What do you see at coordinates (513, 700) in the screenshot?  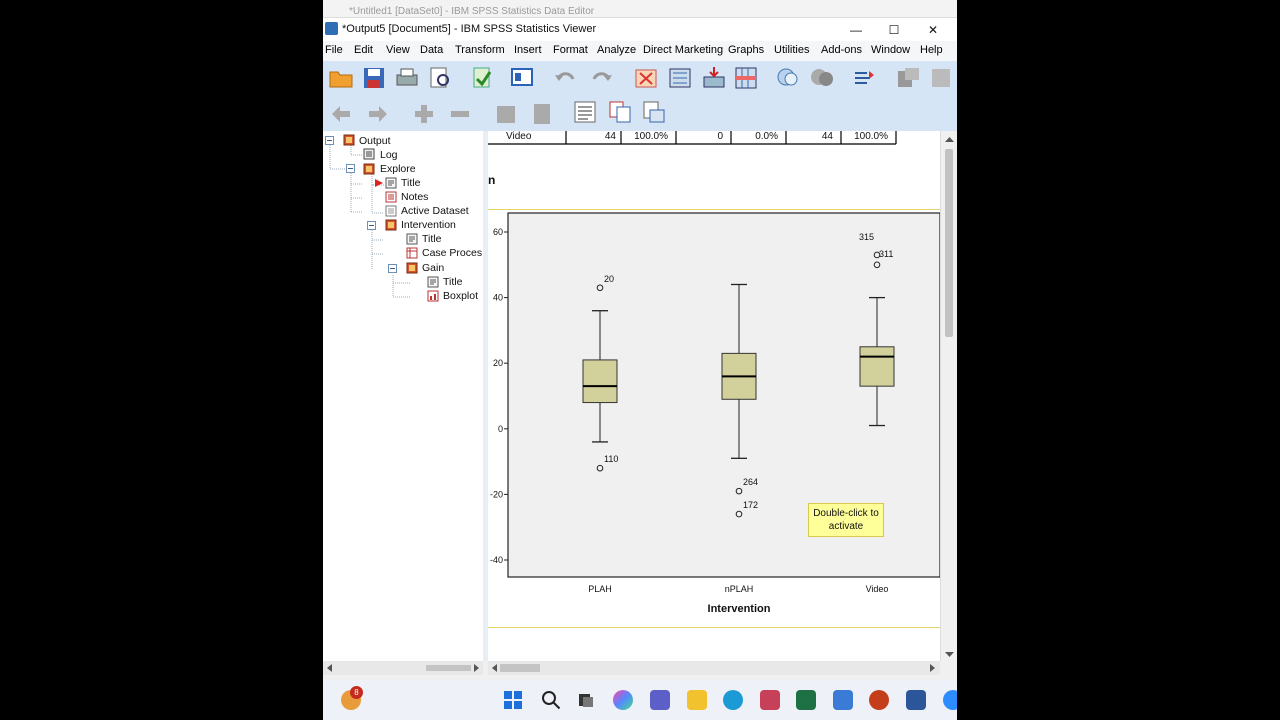 I see `windows-start-icon` at bounding box center [513, 700].